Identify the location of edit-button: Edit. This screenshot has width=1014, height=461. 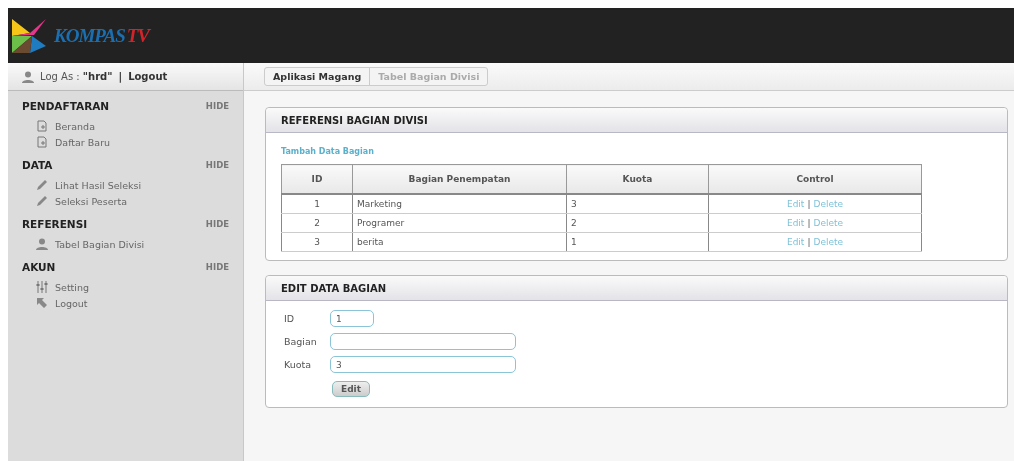
(351, 389).